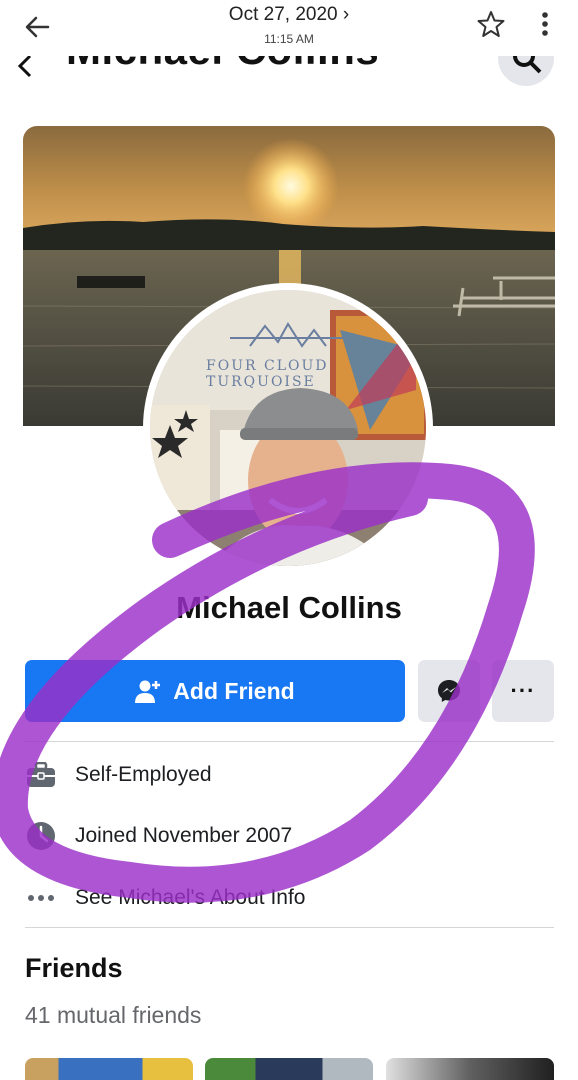 Image resolution: width=578 pixels, height=1080 pixels. Describe the element at coordinates (545, 24) in the screenshot. I see `more-vert-icon` at that location.